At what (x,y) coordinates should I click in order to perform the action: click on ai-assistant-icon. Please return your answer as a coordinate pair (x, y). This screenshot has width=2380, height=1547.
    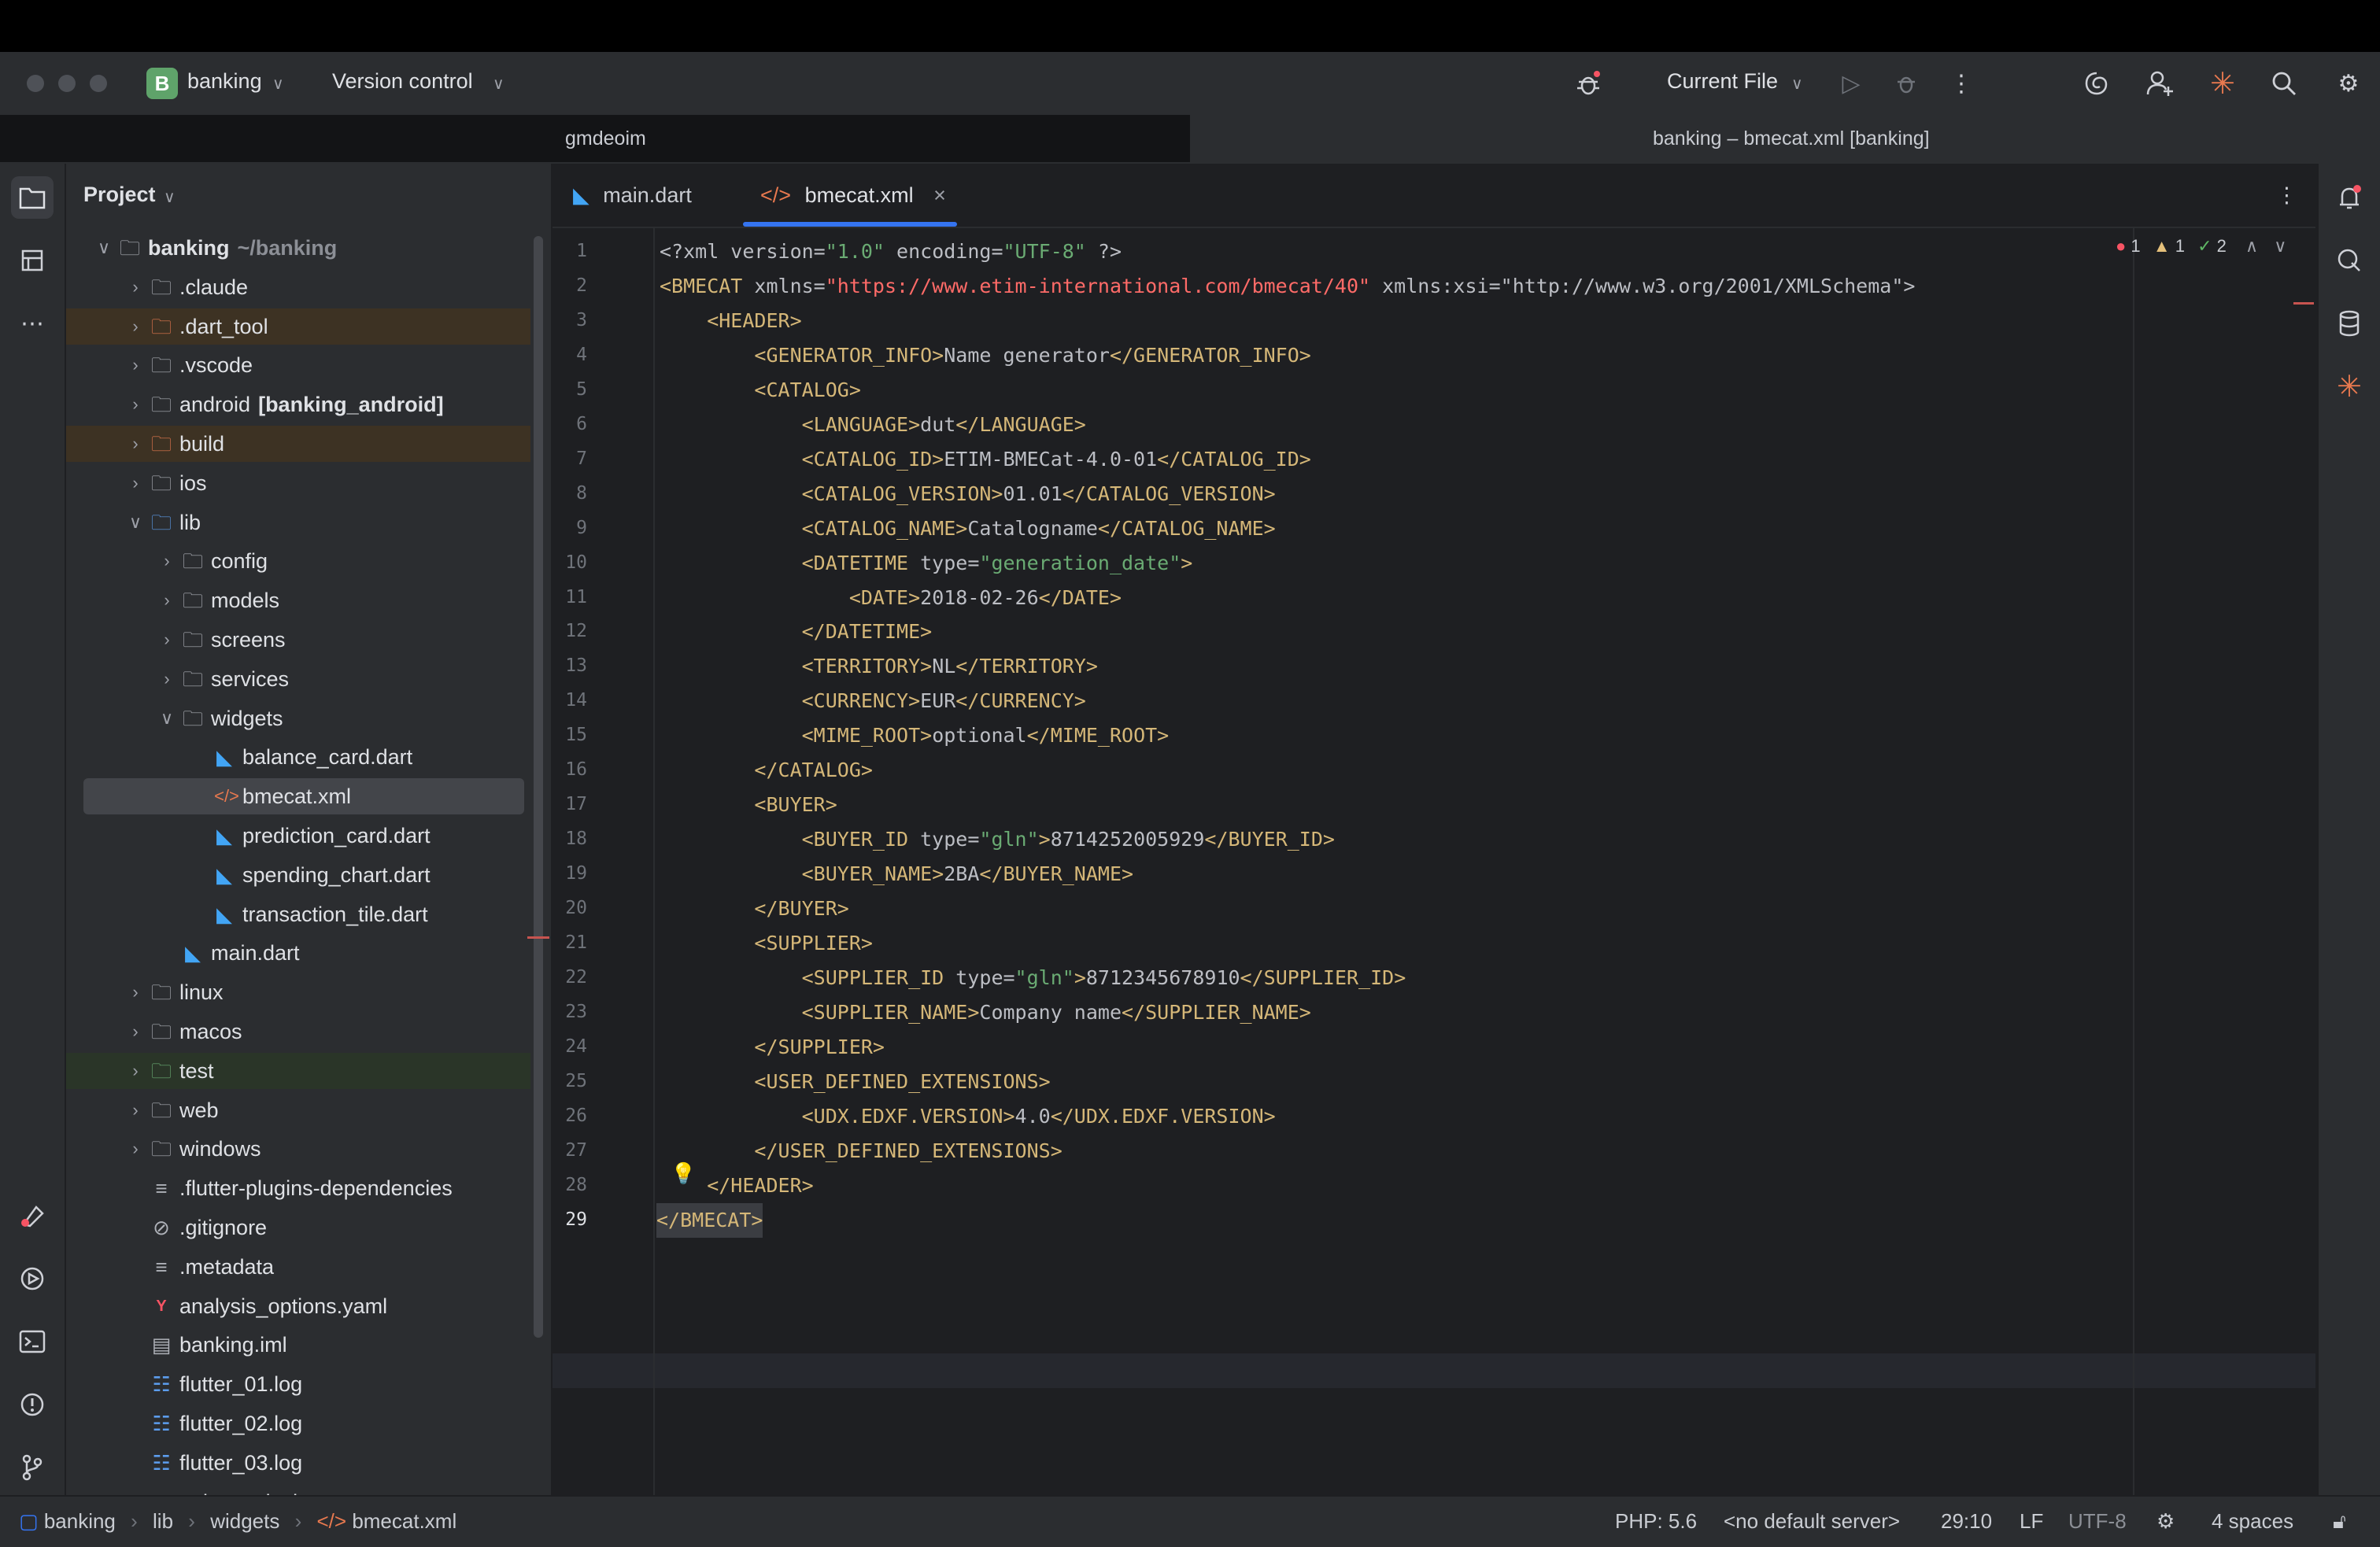
    Looking at the image, I should click on (2096, 83).